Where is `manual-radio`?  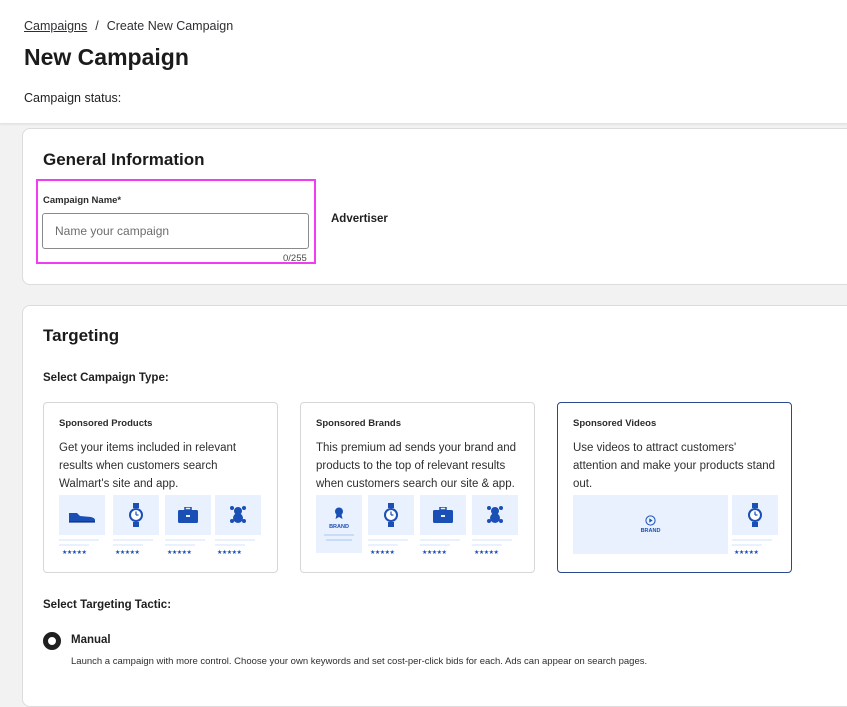 manual-radio is located at coordinates (52, 641).